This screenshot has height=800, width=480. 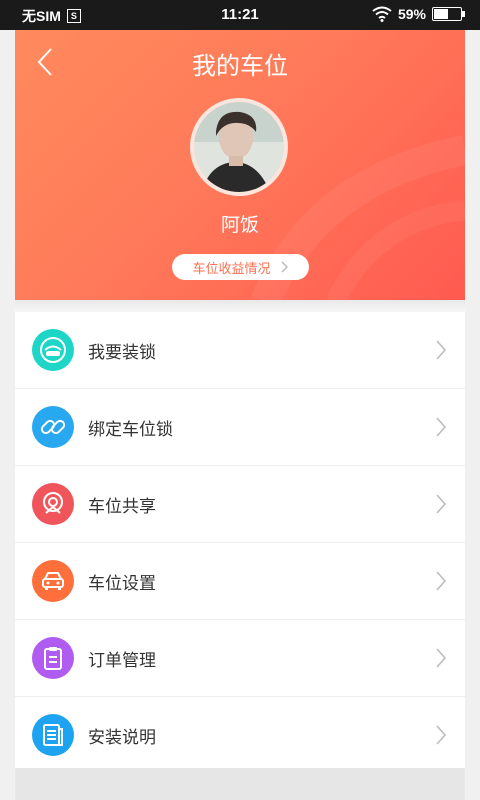 I want to click on battery-icon, so click(x=448, y=14).